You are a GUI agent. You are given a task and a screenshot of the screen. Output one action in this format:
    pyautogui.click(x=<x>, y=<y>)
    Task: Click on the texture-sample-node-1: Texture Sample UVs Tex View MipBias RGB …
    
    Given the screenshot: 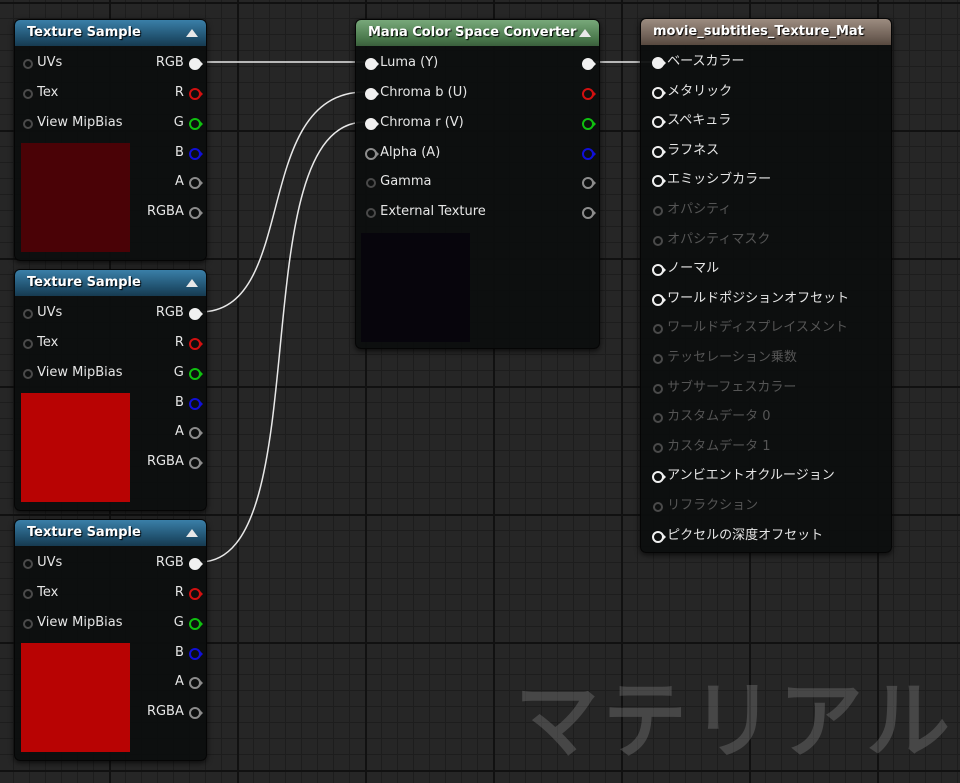 What is the action you would take?
    pyautogui.click(x=110, y=140)
    